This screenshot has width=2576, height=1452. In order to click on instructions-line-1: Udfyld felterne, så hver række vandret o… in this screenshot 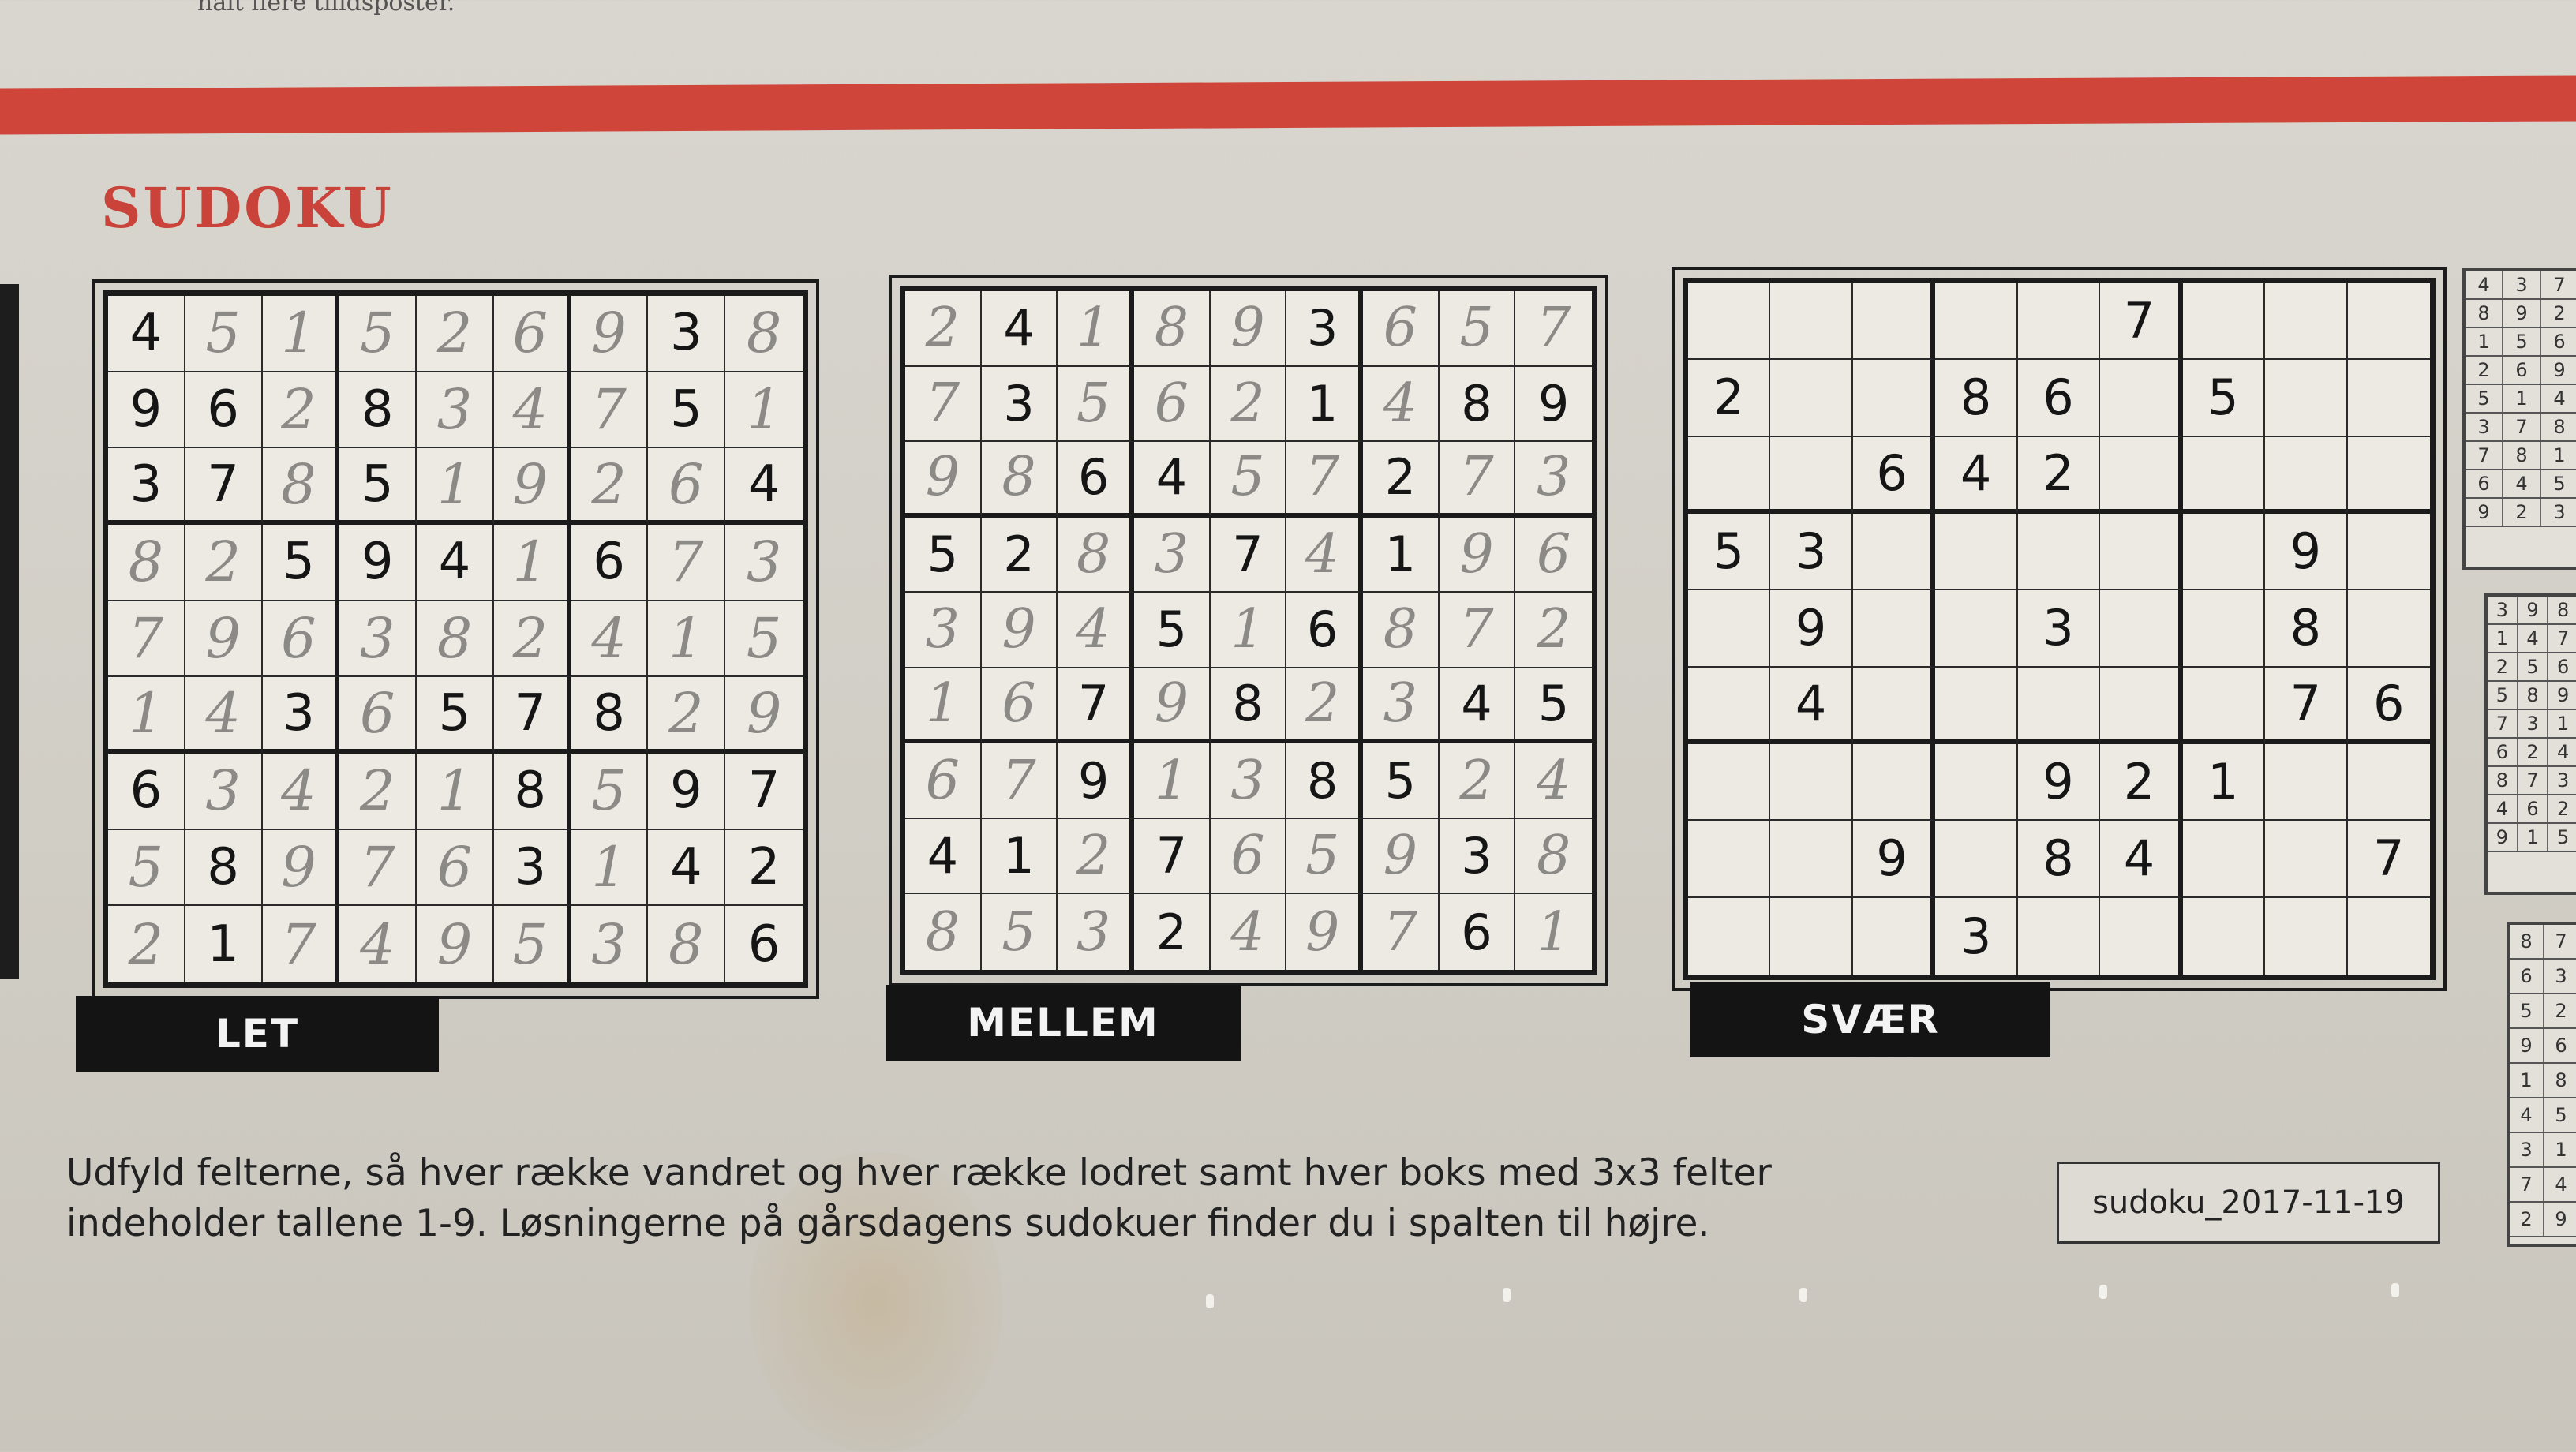, I will do `click(919, 1173)`.